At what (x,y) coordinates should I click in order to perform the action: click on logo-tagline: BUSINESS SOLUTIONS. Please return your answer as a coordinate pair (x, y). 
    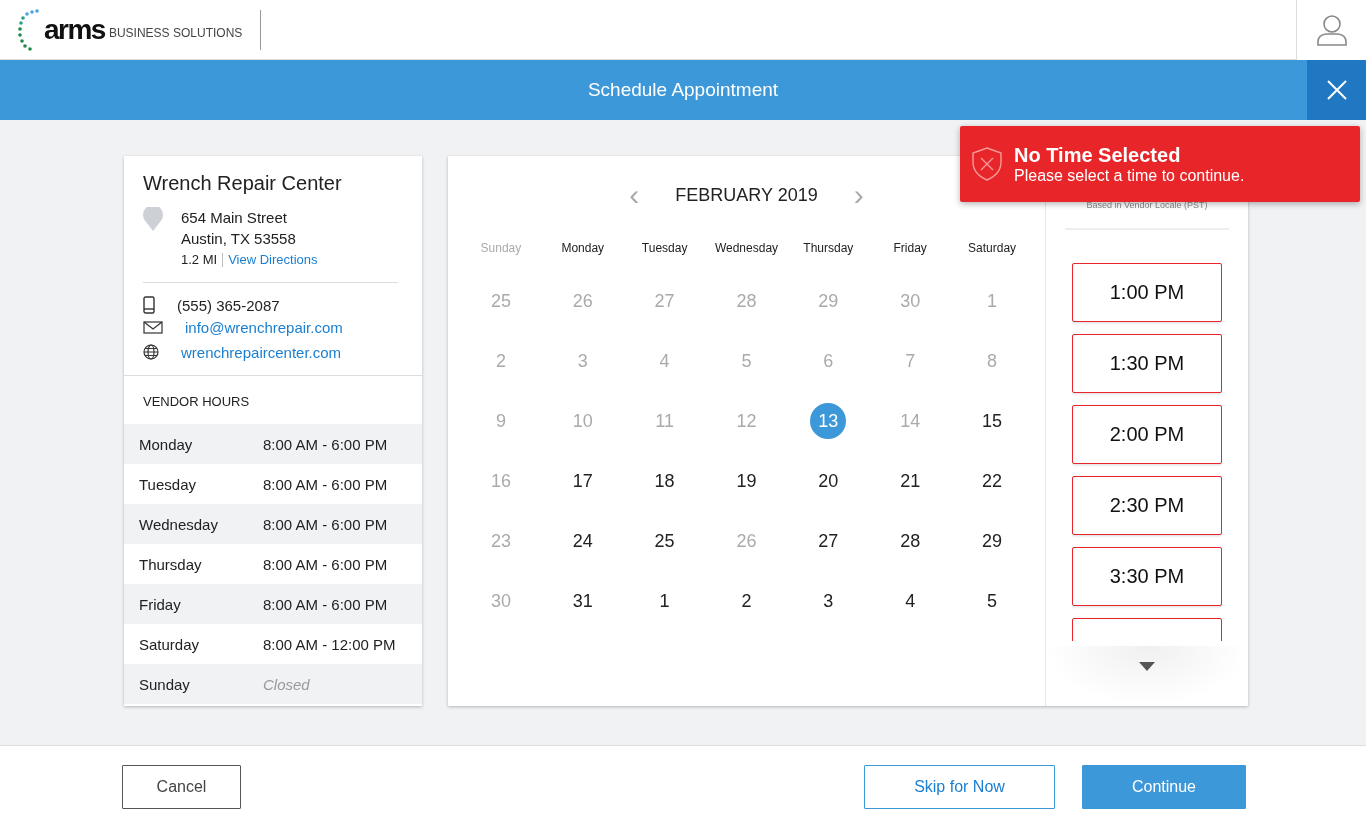
    Looking at the image, I should click on (175, 32).